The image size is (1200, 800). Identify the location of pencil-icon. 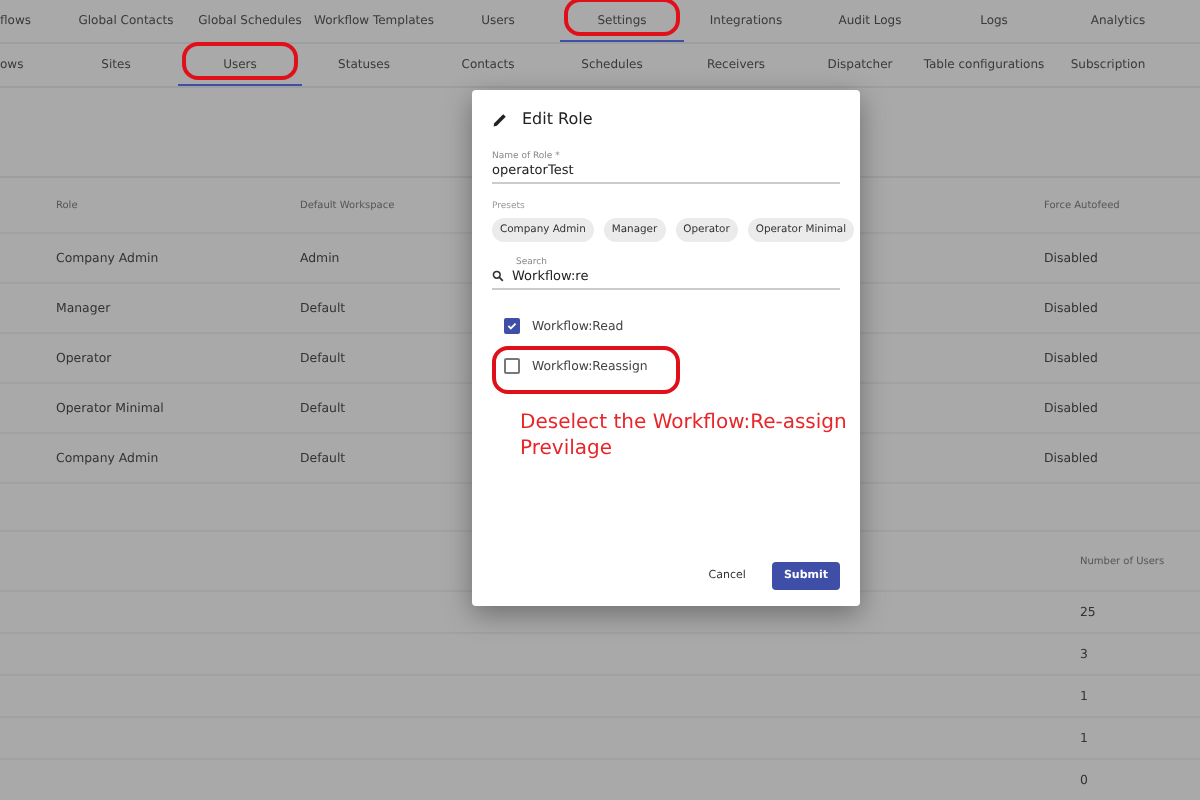
(500, 119).